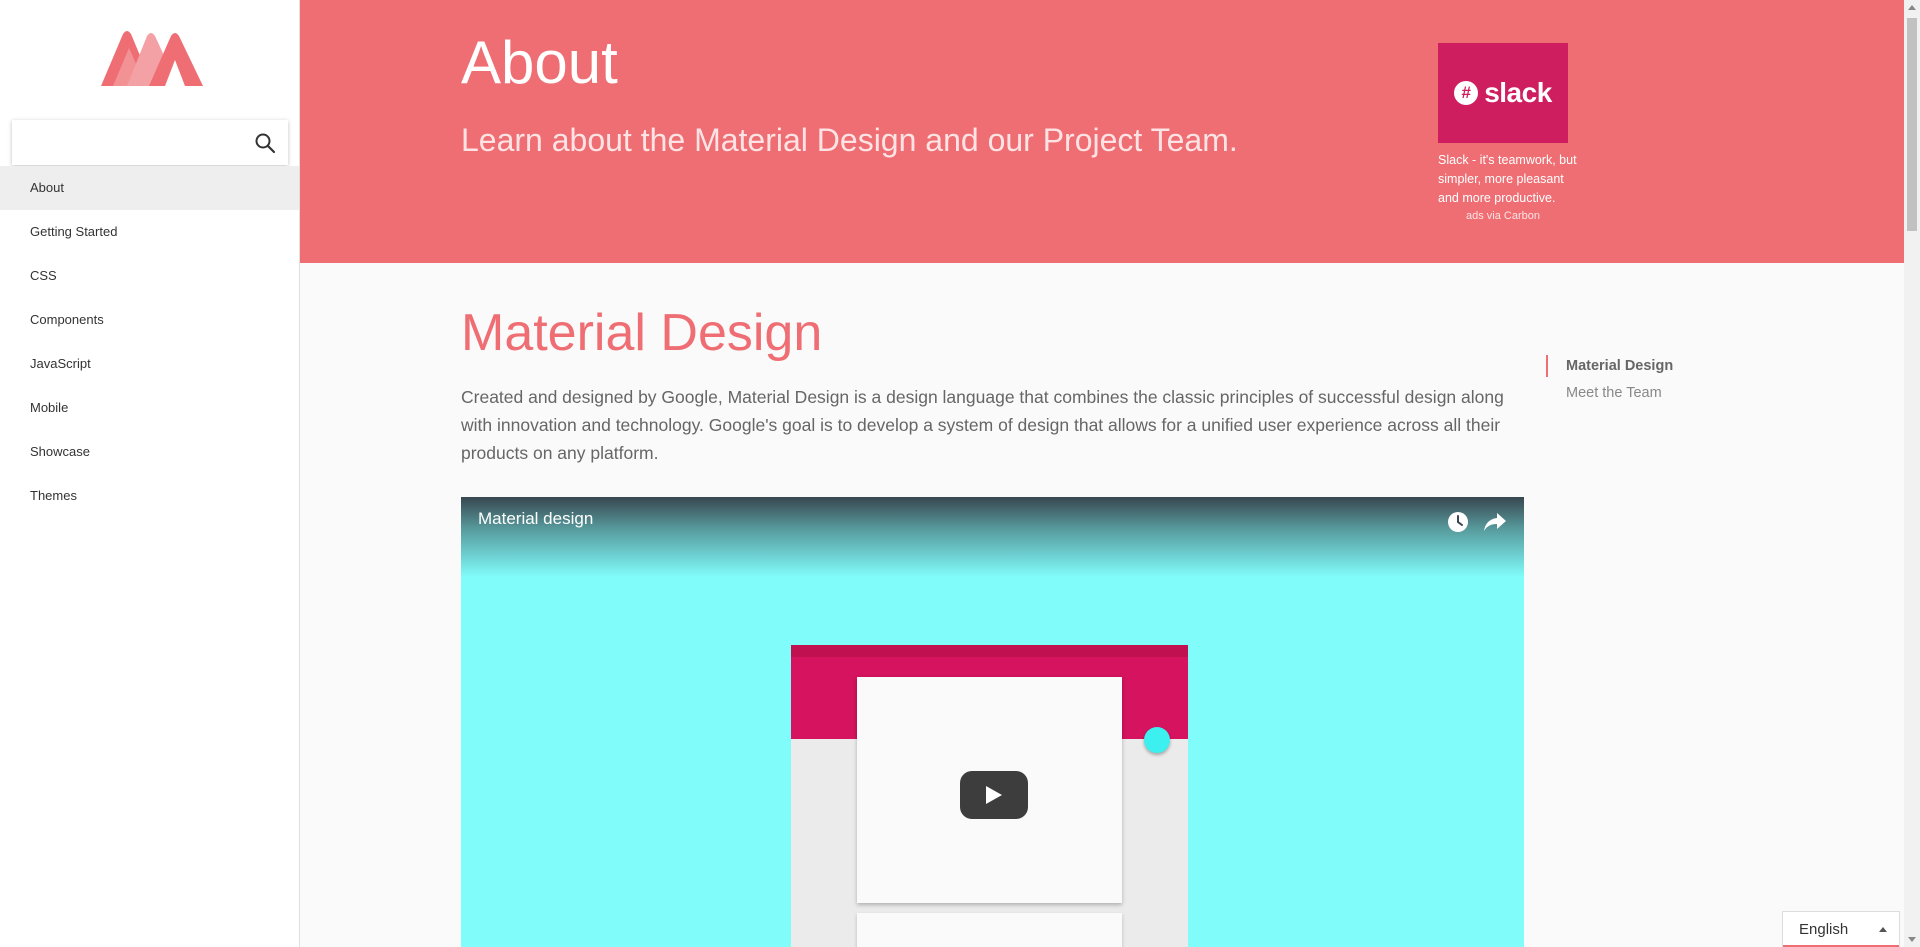 This screenshot has height=947, width=1920. I want to click on language-selector: English, so click(1841, 929).